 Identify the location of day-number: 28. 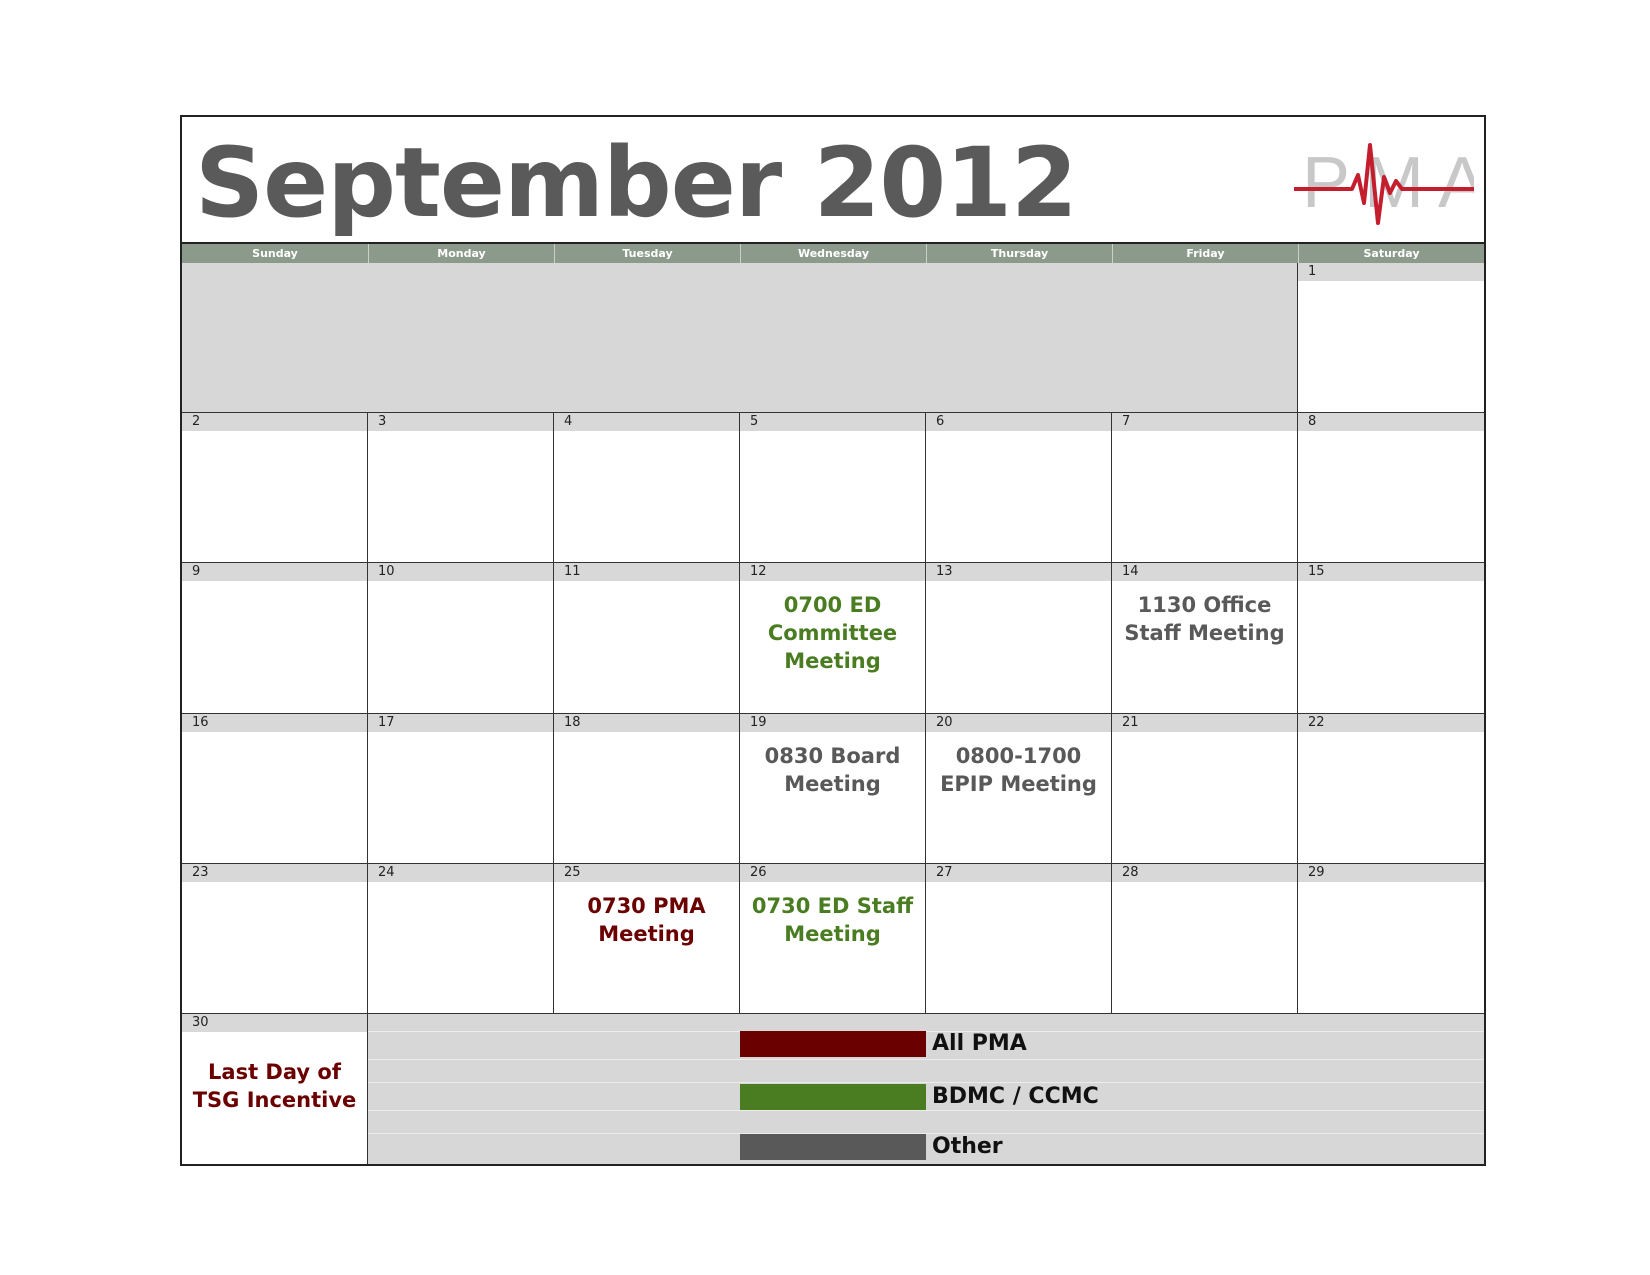
(1204, 872).